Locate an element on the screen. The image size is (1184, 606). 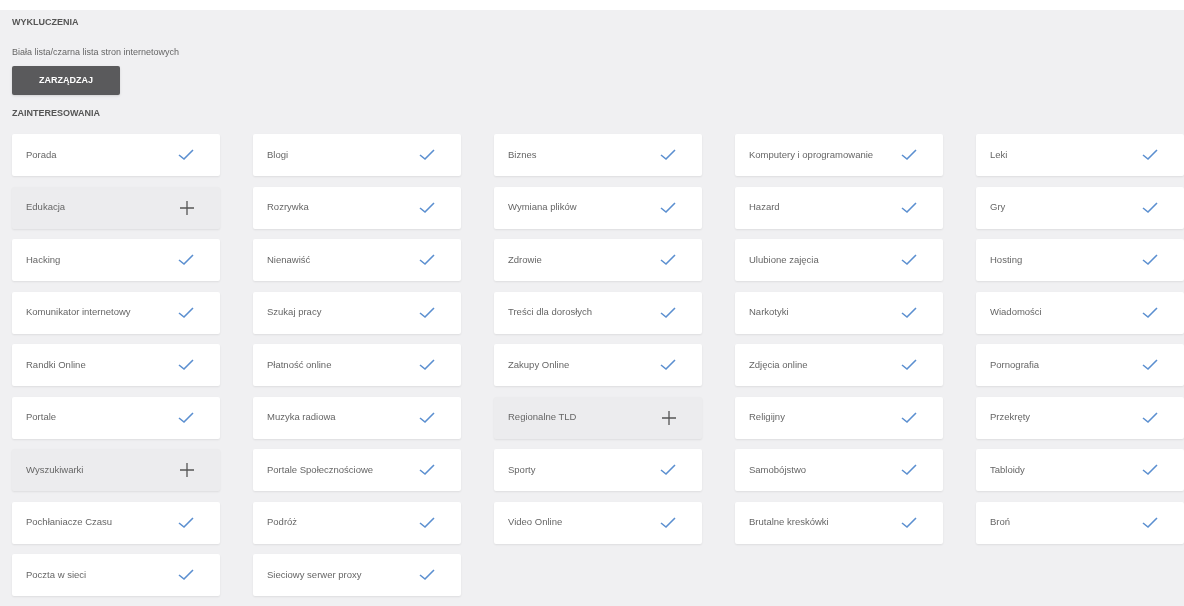
manage-button: ZARZĄDZAJ is located at coordinates (66, 80).